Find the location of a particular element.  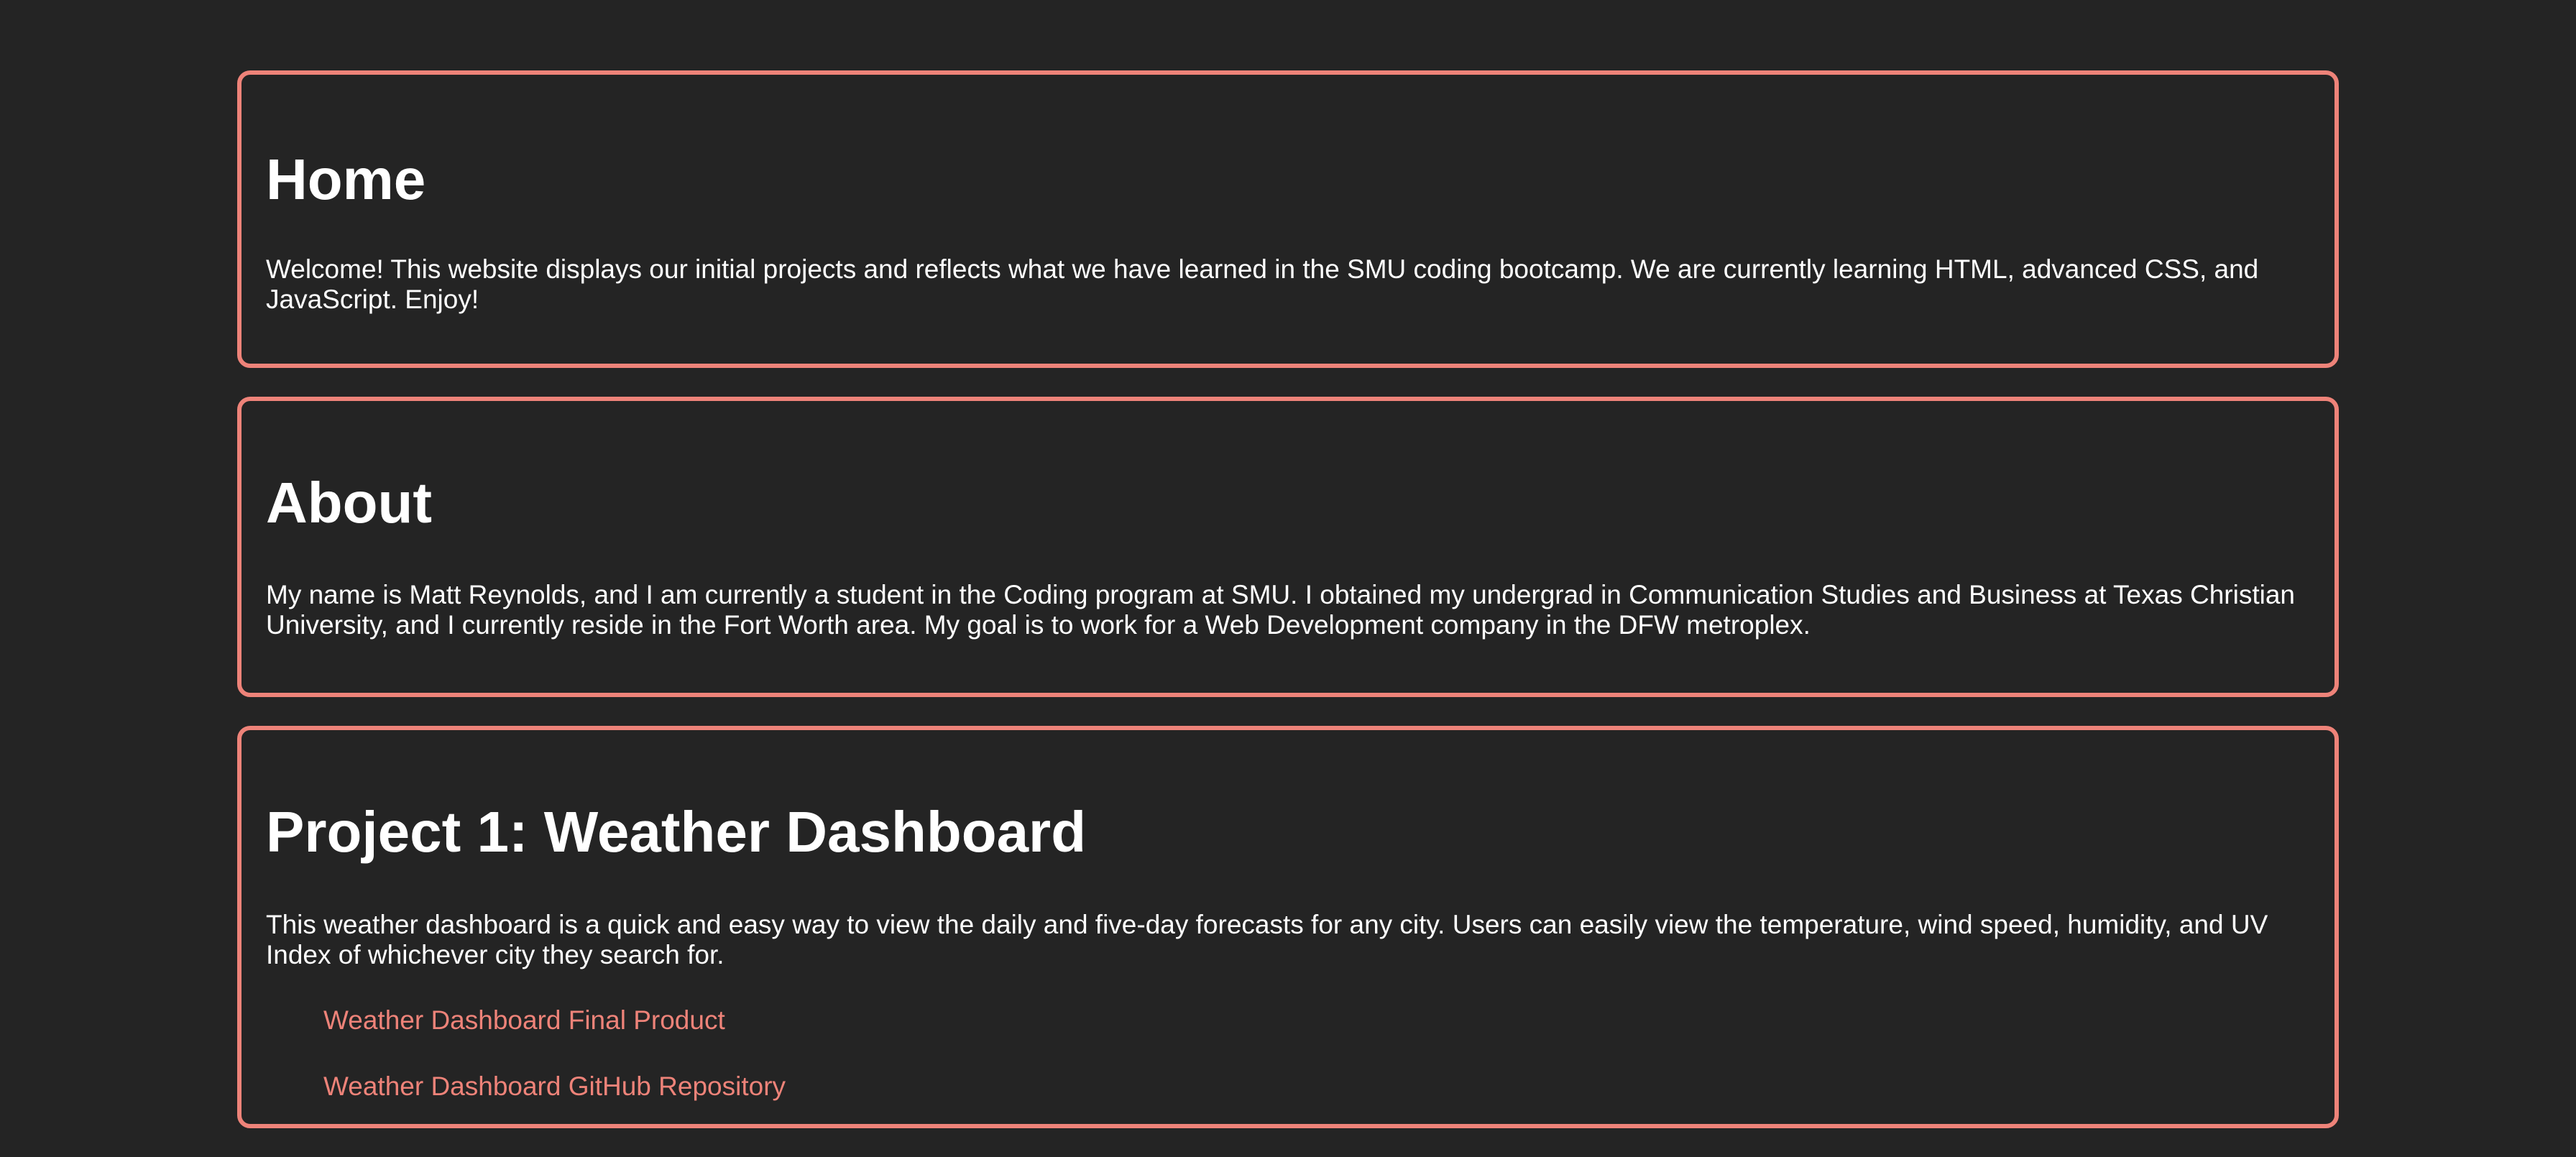

list-item: Weather Dashboard Final Product is located at coordinates (554, 1023).